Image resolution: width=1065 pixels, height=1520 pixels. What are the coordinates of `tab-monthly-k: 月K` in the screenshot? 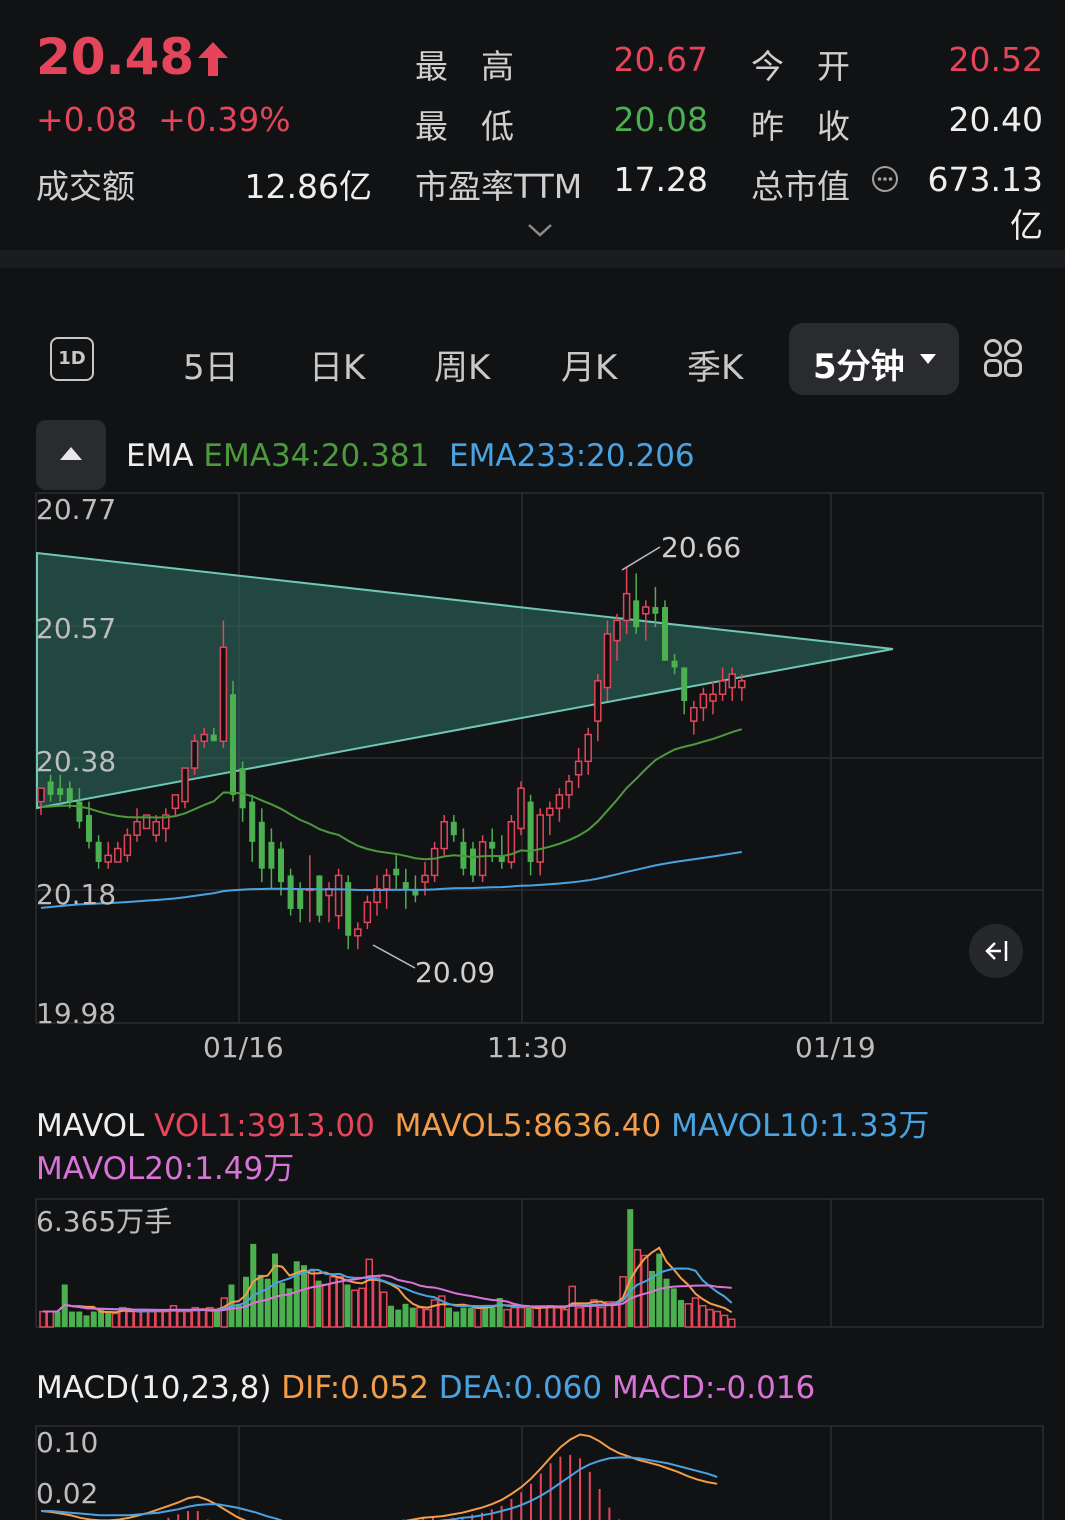 It's located at (589, 364).